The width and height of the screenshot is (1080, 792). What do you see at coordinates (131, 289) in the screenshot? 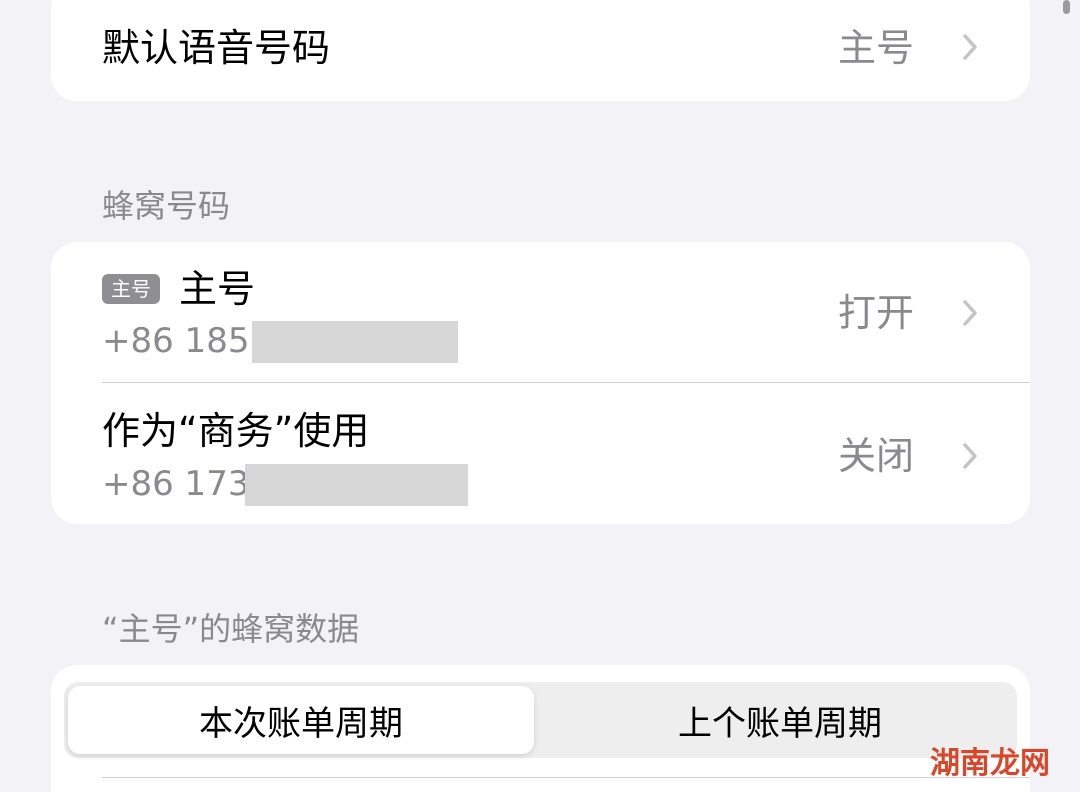
I see `line-badge: 主号` at bounding box center [131, 289].